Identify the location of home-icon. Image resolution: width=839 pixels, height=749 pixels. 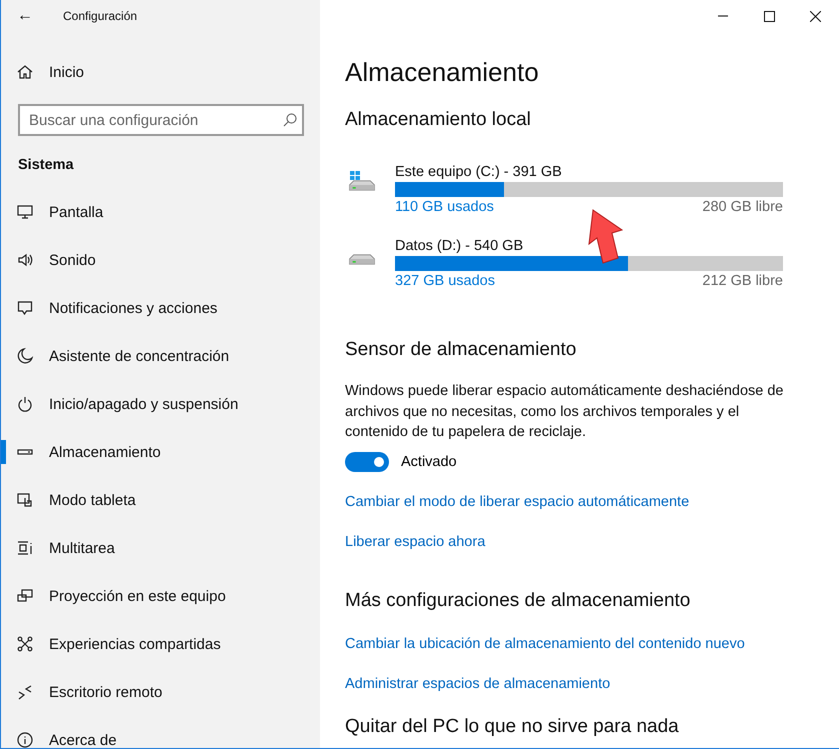
(25, 72).